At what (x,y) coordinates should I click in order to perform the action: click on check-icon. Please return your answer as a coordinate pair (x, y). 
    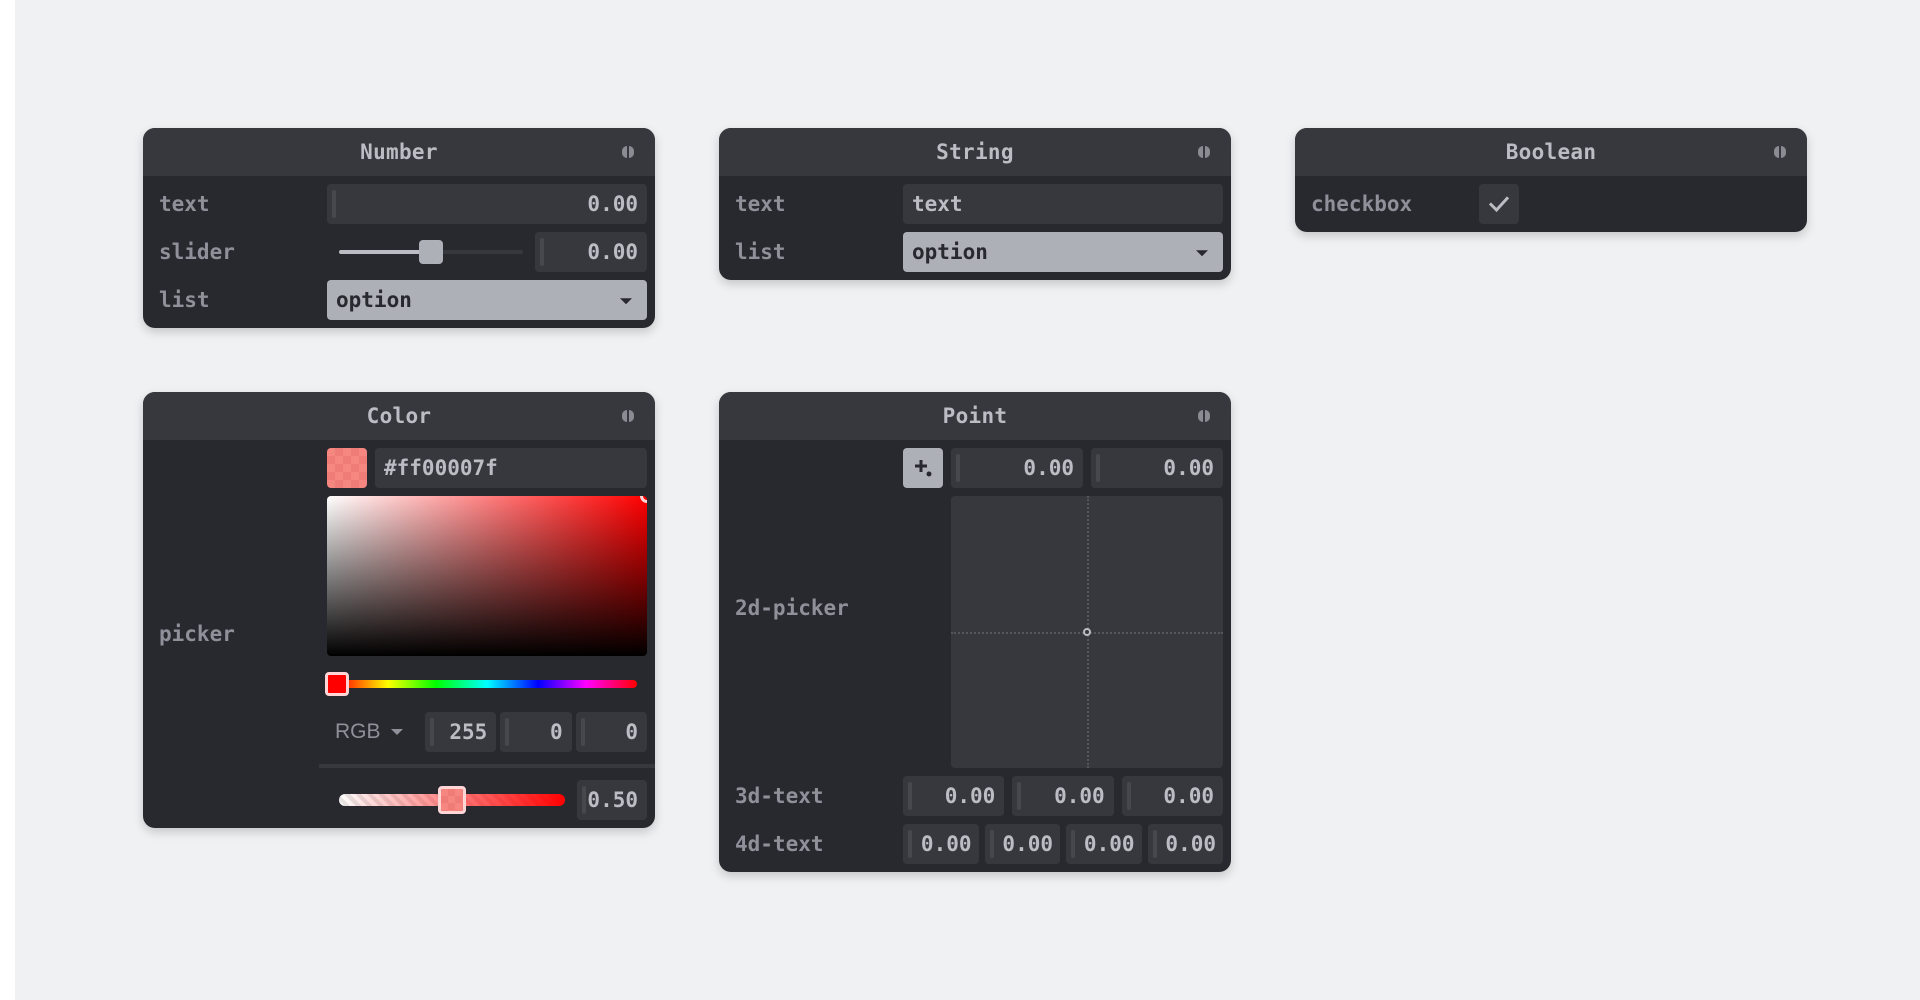
    Looking at the image, I should click on (1499, 204).